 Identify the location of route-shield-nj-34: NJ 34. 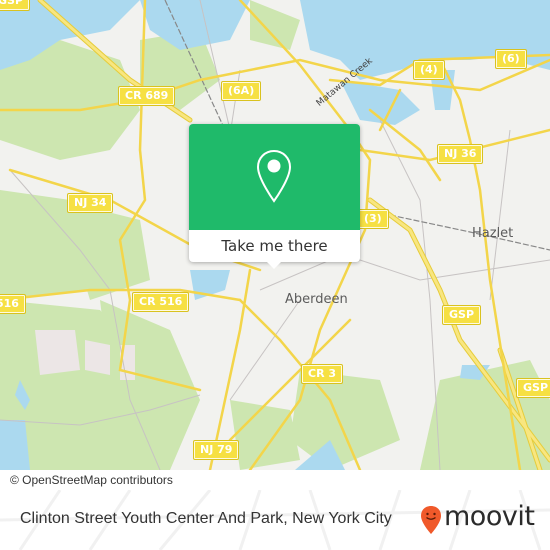
(90, 203).